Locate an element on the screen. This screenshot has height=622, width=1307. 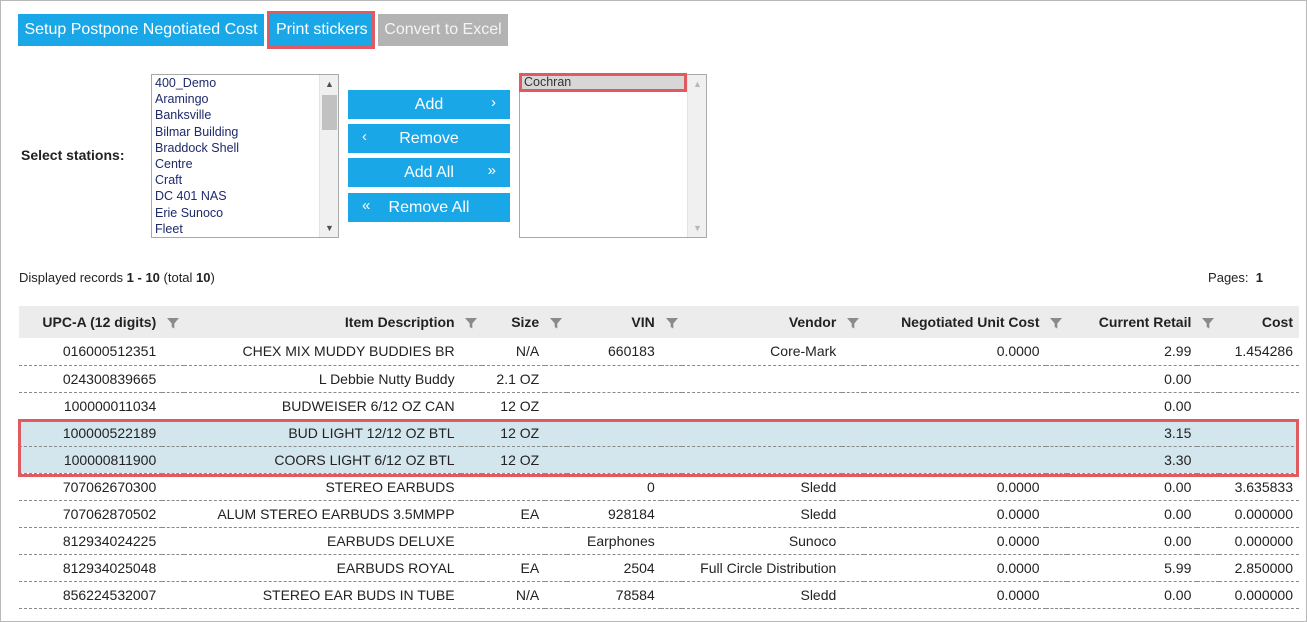
add-all-button: Add All » is located at coordinates (429, 172).